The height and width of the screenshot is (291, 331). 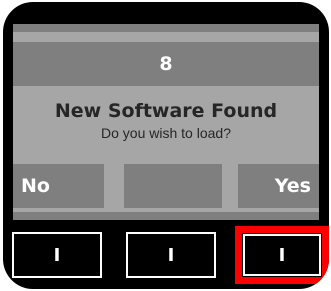 What do you see at coordinates (166, 28) in the screenshot?
I see `top-divider-strip` at bounding box center [166, 28].